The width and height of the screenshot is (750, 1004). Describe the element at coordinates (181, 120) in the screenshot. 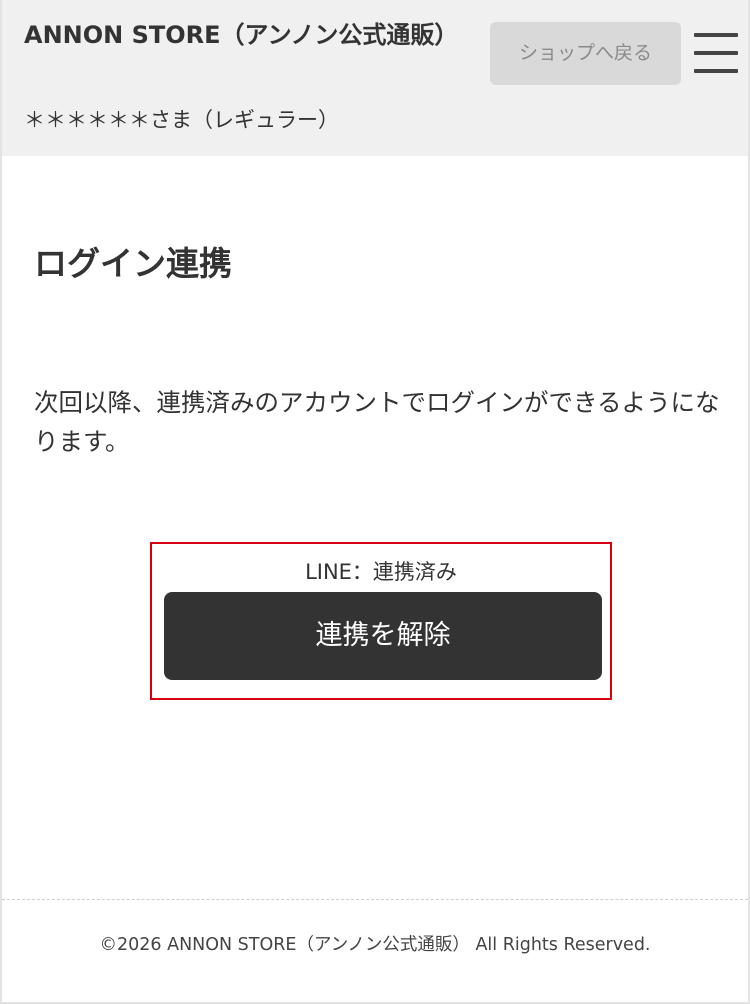

I see `user-greeting: ＊＊＊＊＊＊さま（レギュラー）` at that location.